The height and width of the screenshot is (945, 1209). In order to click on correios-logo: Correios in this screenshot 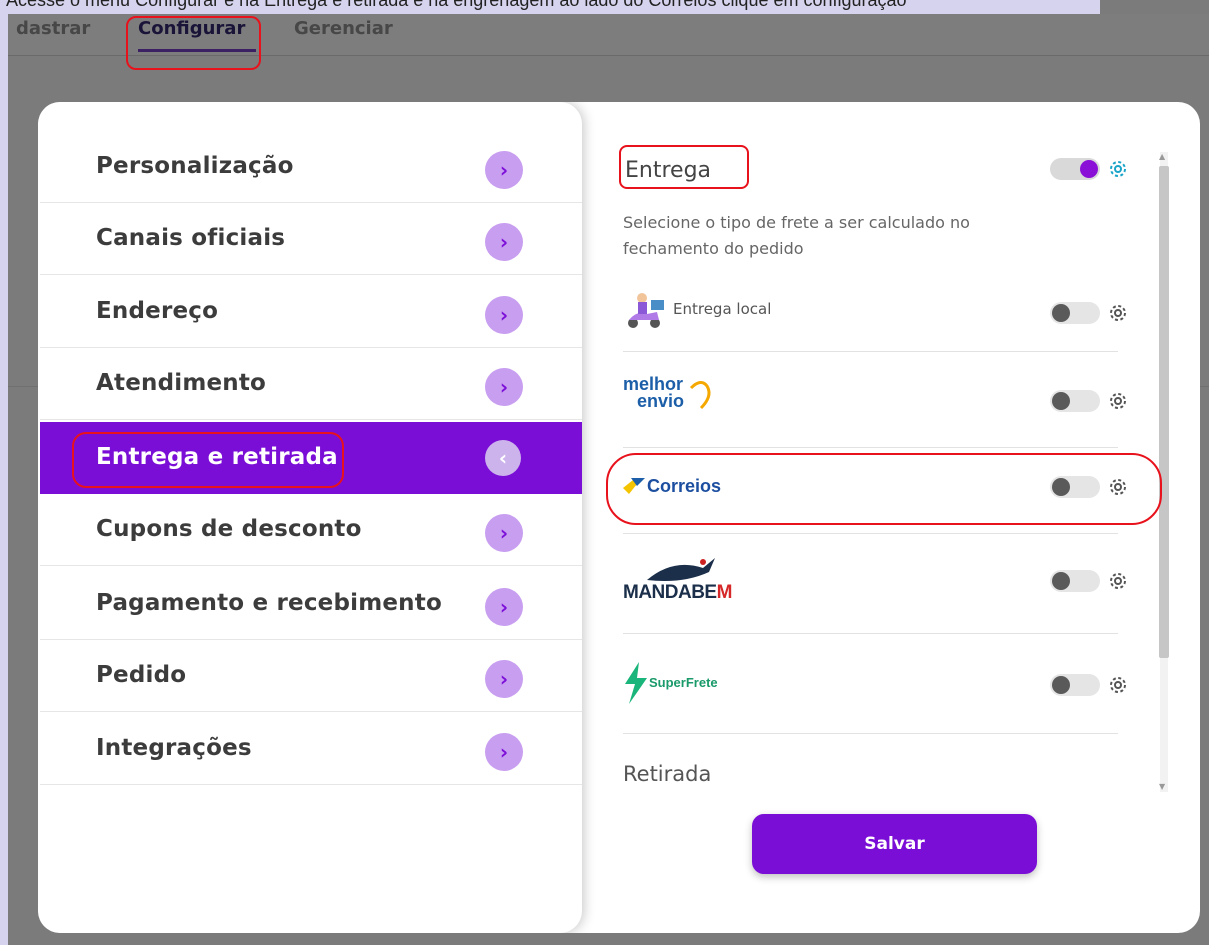, I will do `click(683, 487)`.